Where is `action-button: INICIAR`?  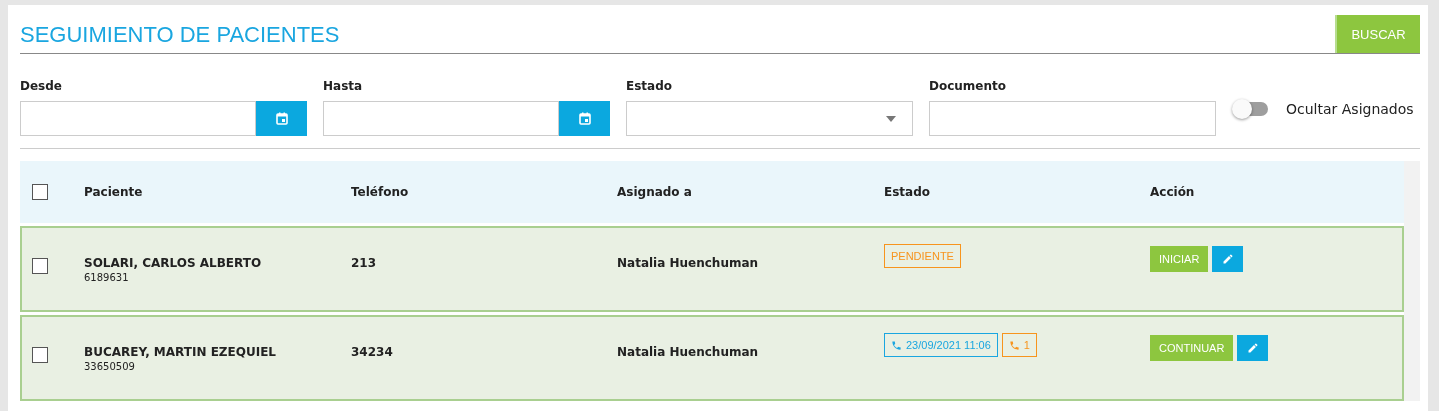
action-button: INICIAR is located at coordinates (1179, 259).